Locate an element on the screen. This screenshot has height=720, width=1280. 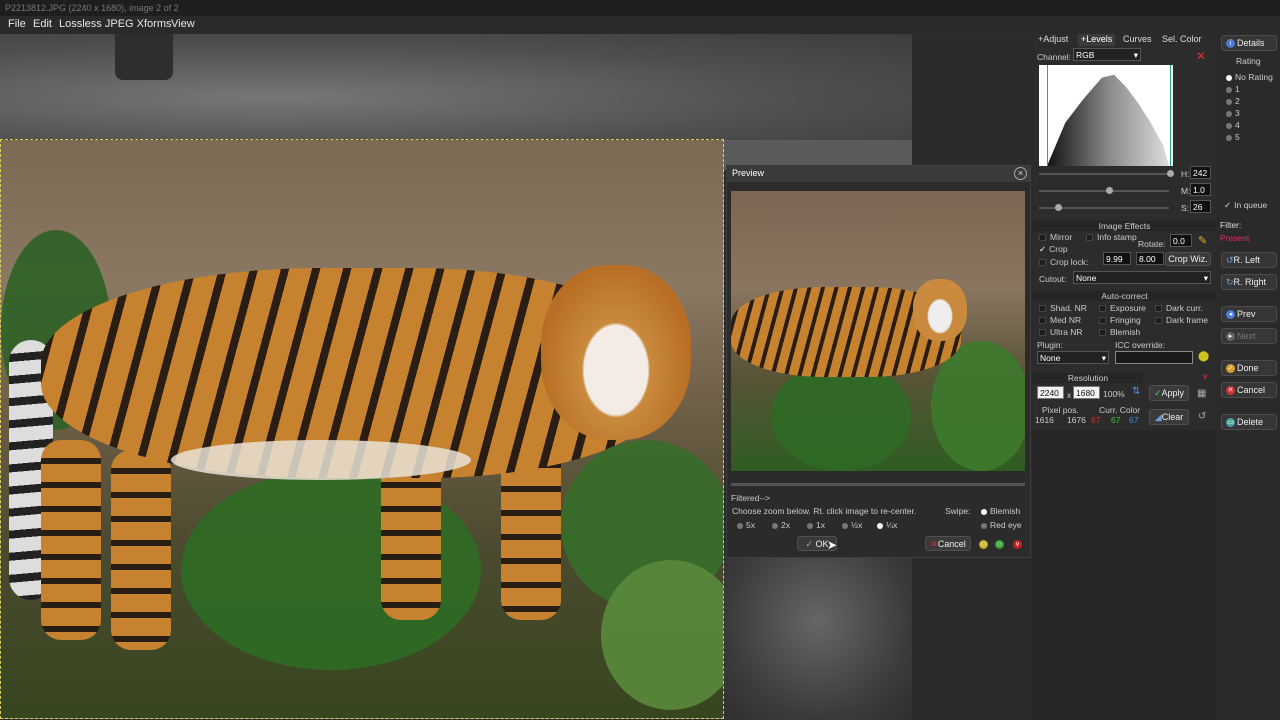
tab-sel-color: Sel. Color is located at coordinates (1182, 40).